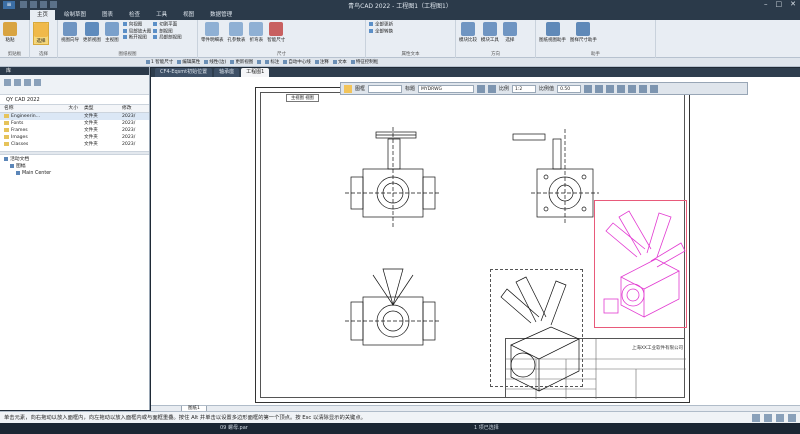 The image size is (800, 434). What do you see at coordinates (610, 88) in the screenshot?
I see `pan-icon` at bounding box center [610, 88].